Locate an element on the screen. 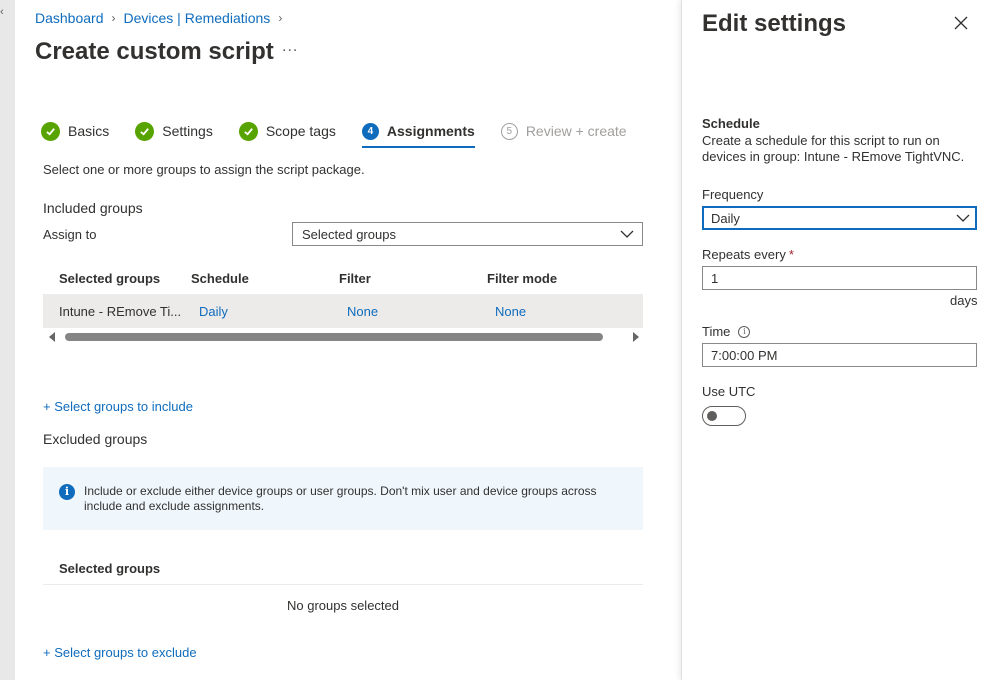 The width and height of the screenshot is (999, 680). step-settings: Settings is located at coordinates (174, 131).